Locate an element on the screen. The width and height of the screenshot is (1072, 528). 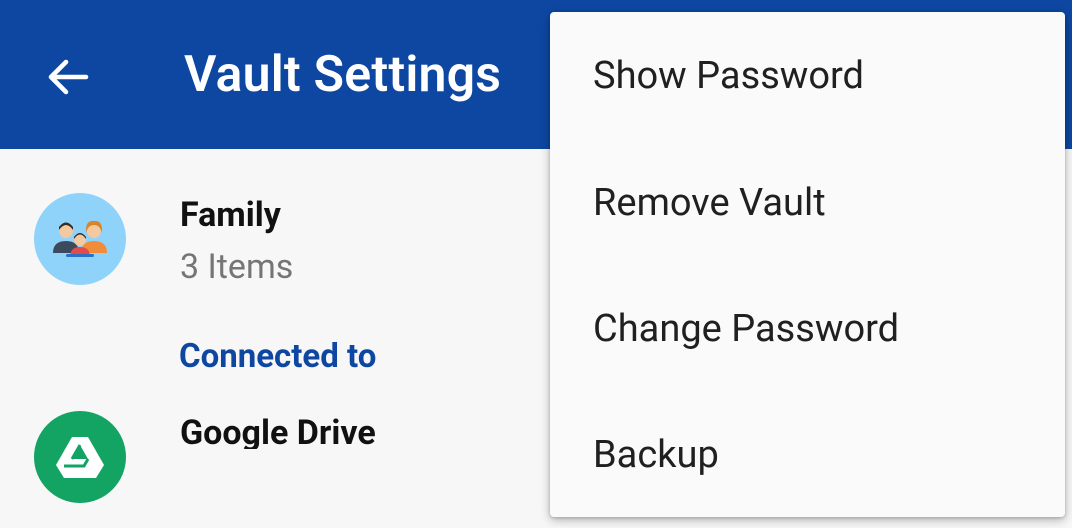
menu-item-remove-vault: Remove Vault is located at coordinates (807, 203).